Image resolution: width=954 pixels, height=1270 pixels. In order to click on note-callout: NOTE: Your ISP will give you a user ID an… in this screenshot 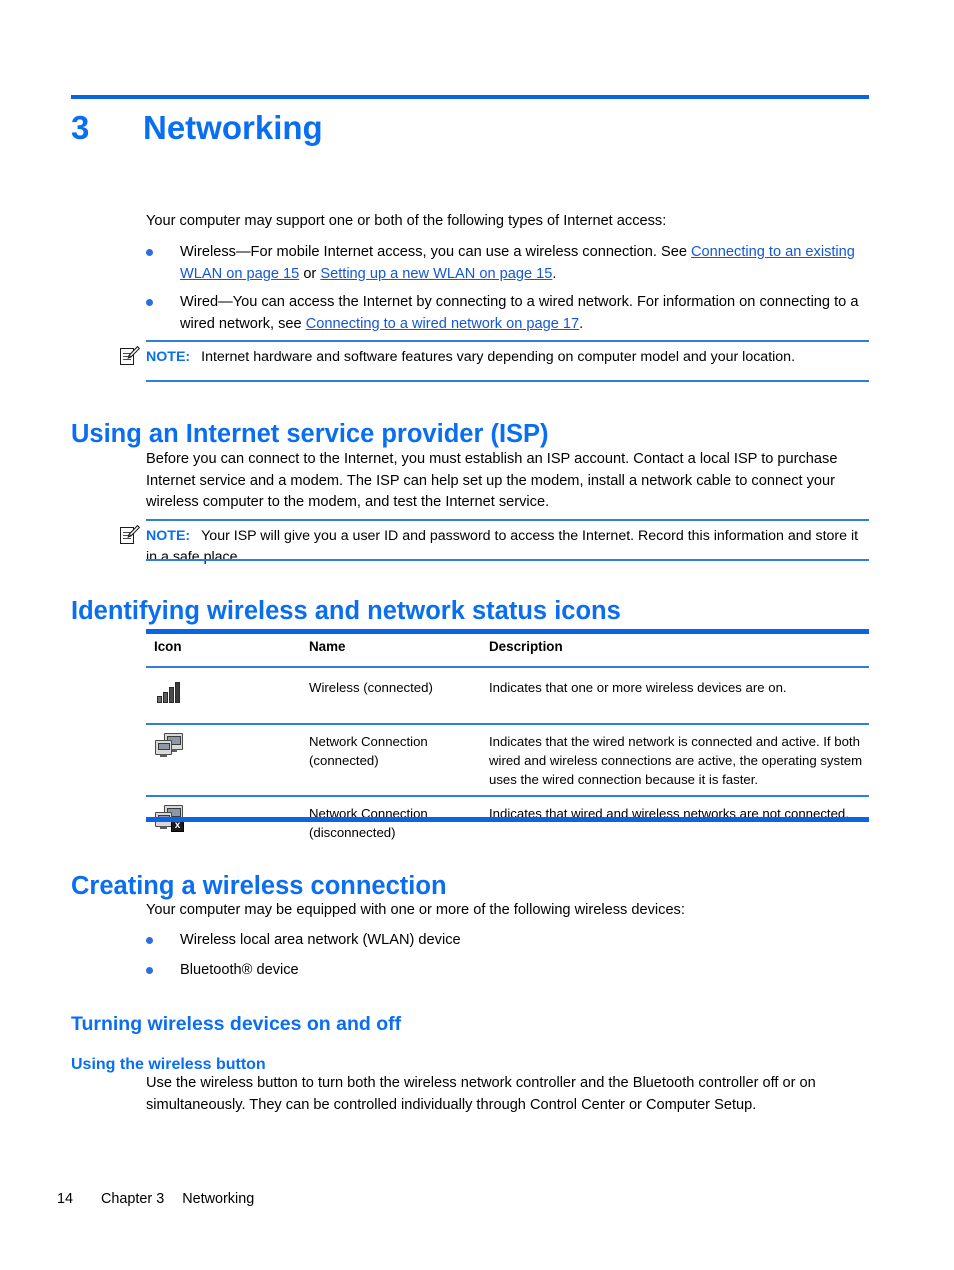, I will do `click(494, 542)`.